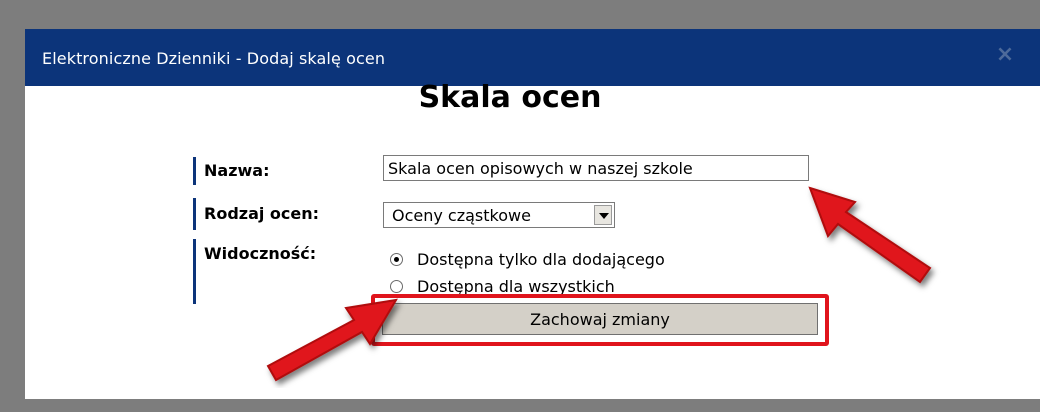 The height and width of the screenshot is (412, 1040). I want to click on page-title: Skala ocen, so click(510, 97).